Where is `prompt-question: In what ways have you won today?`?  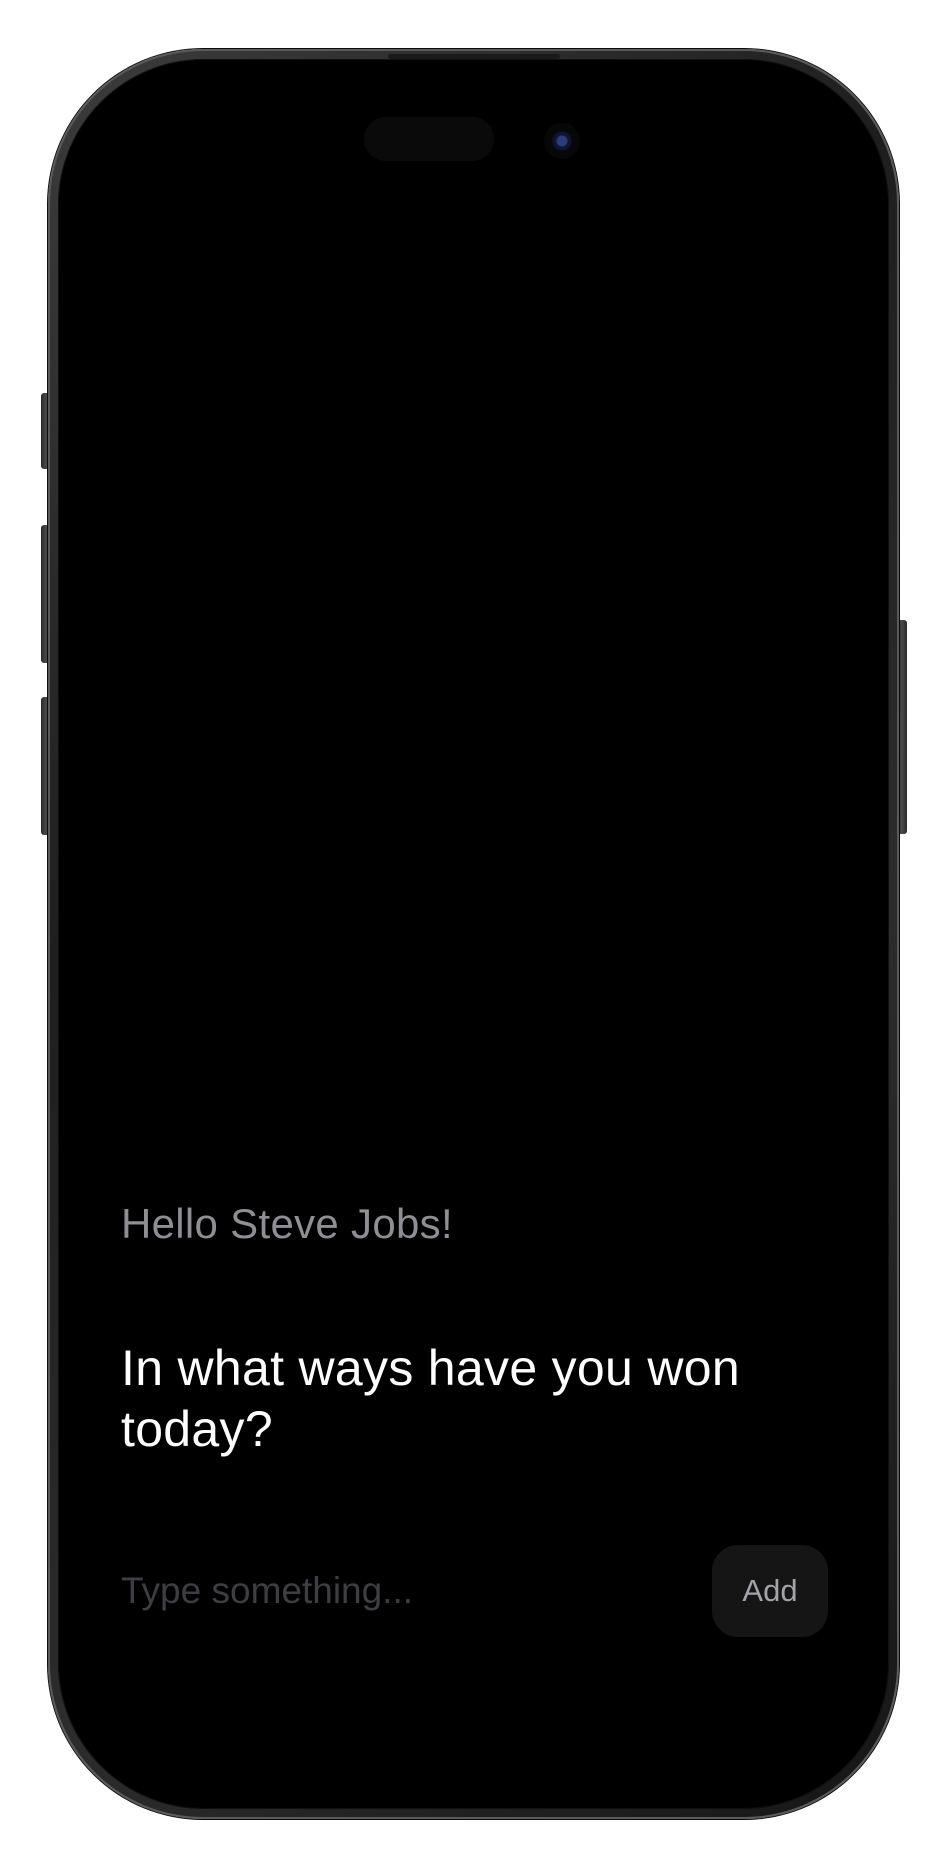 prompt-question: In what ways have you won today? is located at coordinates (430, 1398).